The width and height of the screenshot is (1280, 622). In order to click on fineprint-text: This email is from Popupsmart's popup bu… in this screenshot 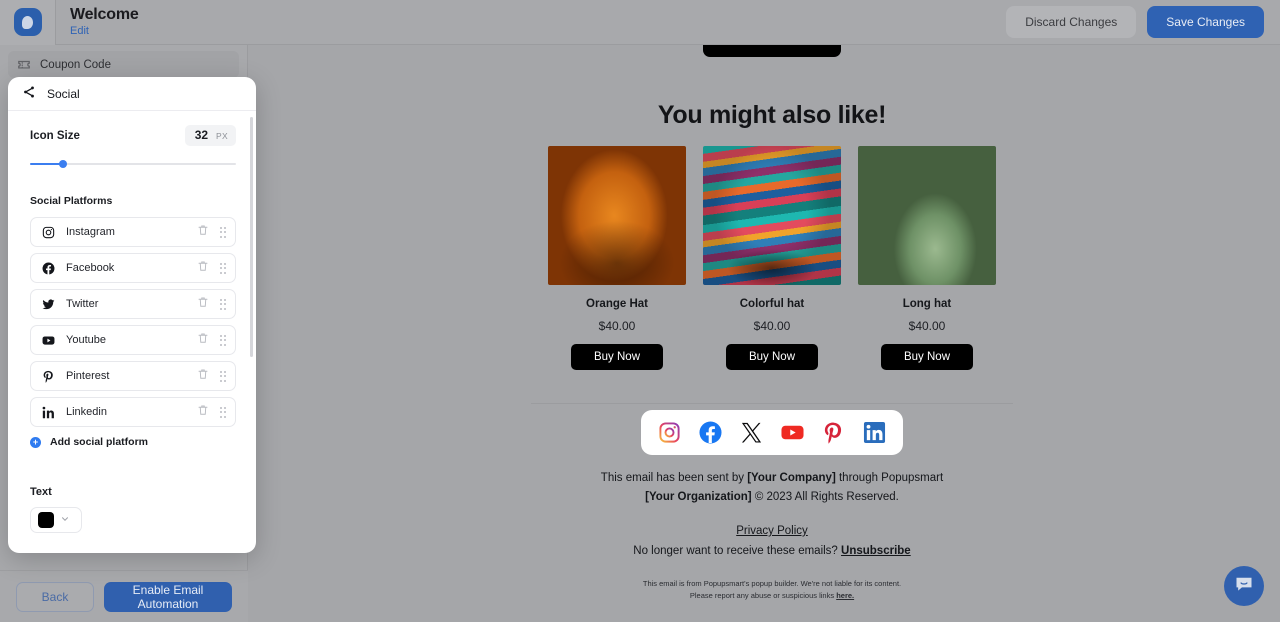, I will do `click(772, 590)`.